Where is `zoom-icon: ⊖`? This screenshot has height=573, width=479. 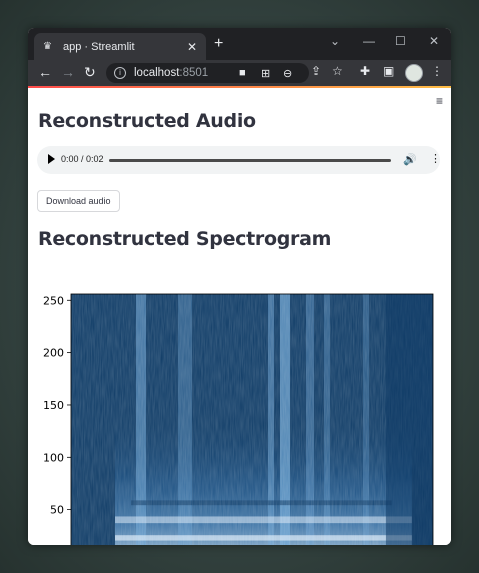
zoom-icon: ⊖ is located at coordinates (287, 73).